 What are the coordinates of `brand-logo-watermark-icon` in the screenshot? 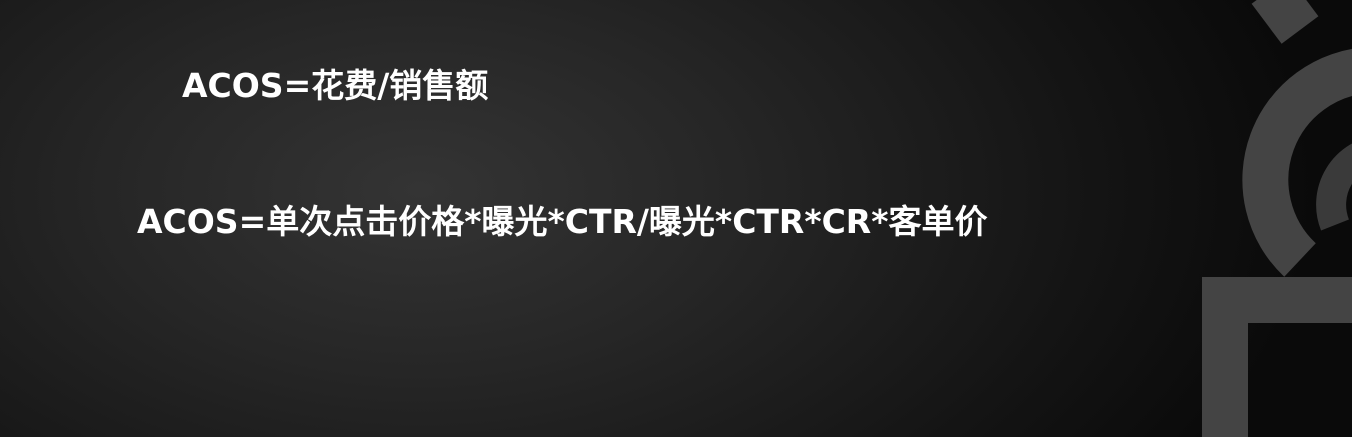 It's located at (1277, 218).